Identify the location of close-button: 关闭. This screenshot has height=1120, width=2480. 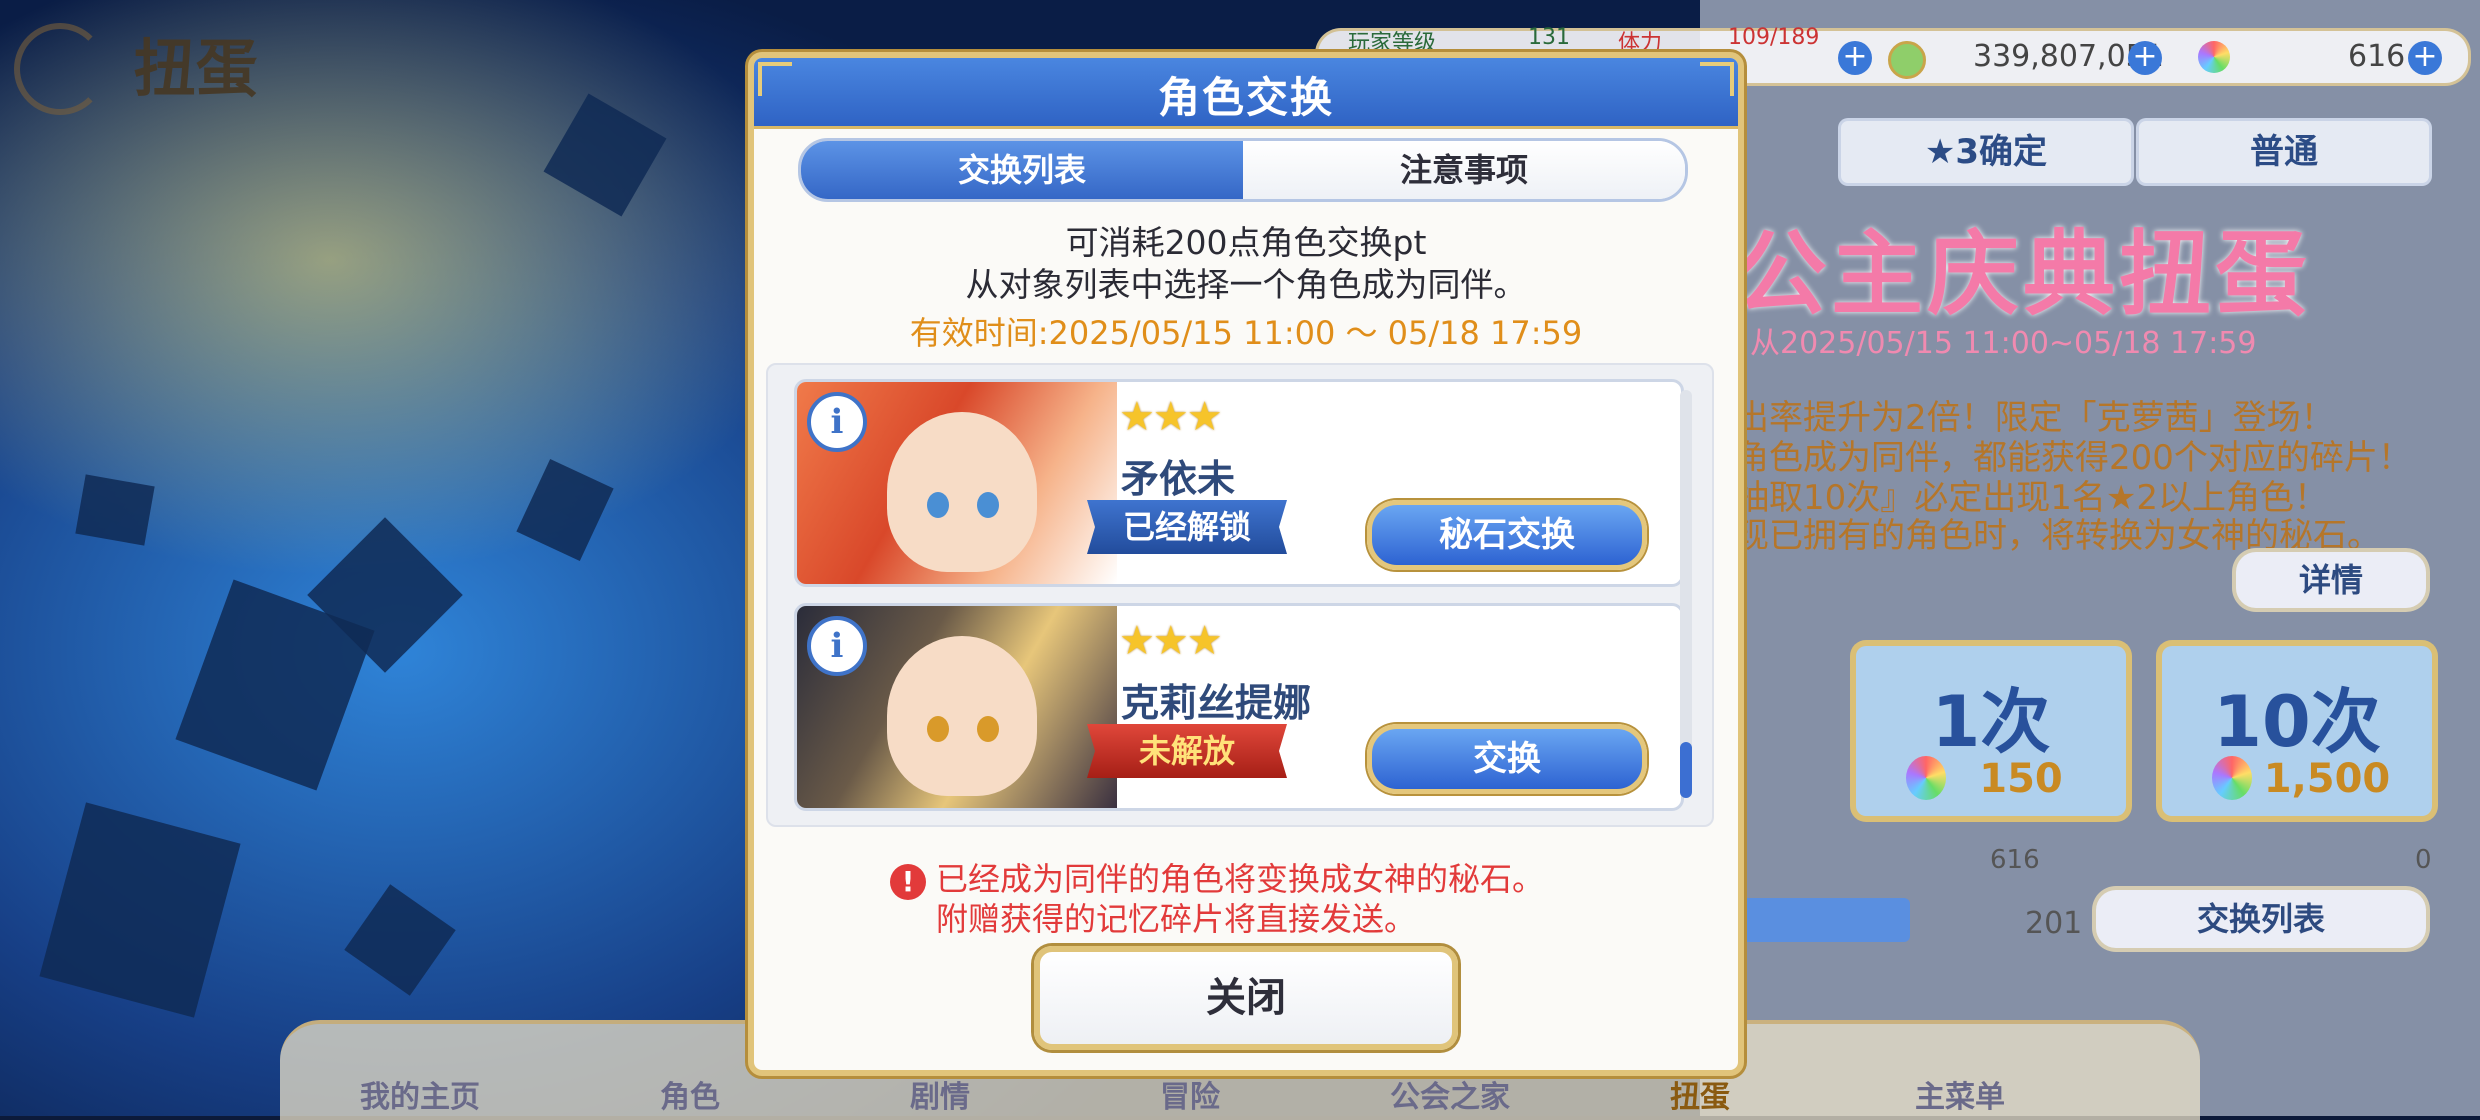
(1246, 998).